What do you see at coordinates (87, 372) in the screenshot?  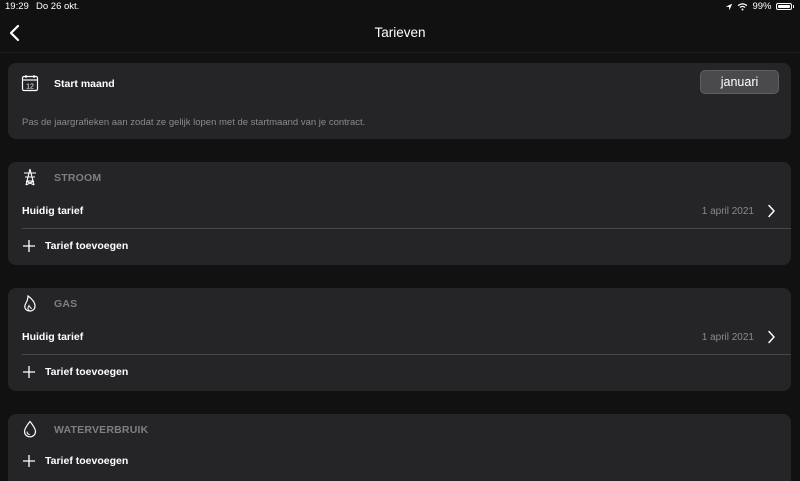 I see `gas-add-tariff-label: Tarief toevoegen` at bounding box center [87, 372].